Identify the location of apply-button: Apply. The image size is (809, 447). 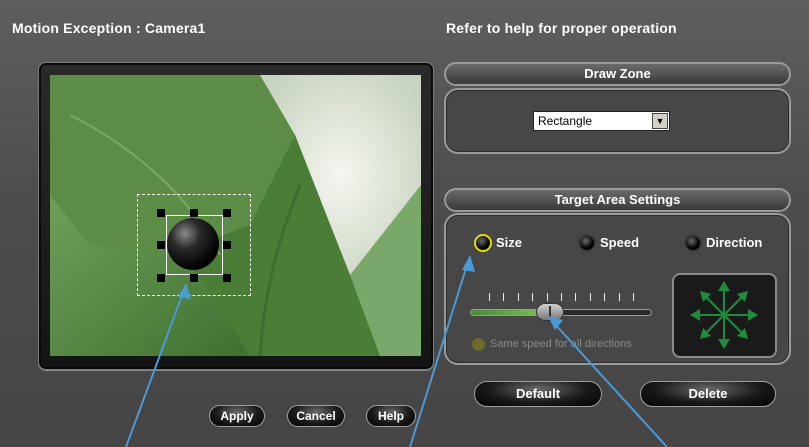
(237, 416).